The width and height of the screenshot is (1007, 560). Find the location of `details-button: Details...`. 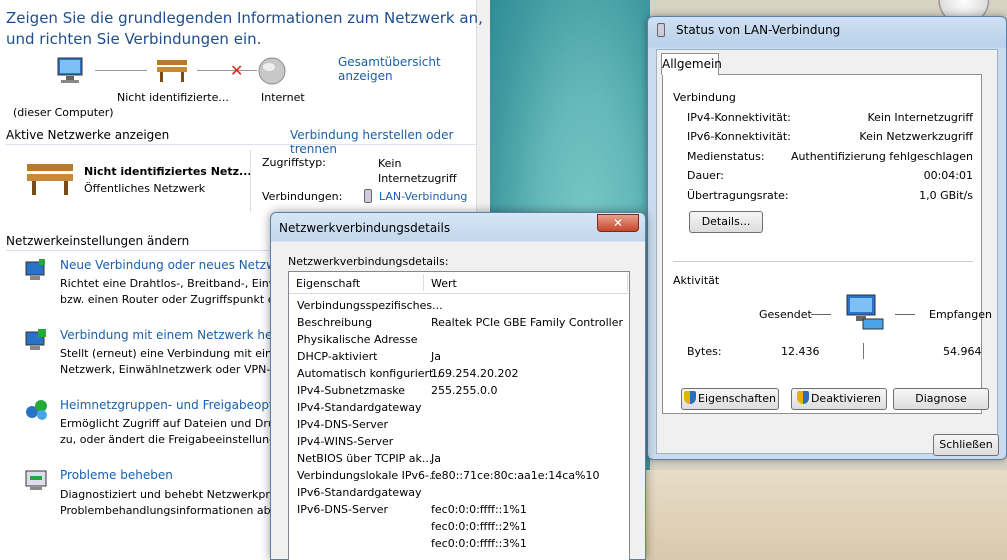

details-button: Details... is located at coordinates (726, 222).